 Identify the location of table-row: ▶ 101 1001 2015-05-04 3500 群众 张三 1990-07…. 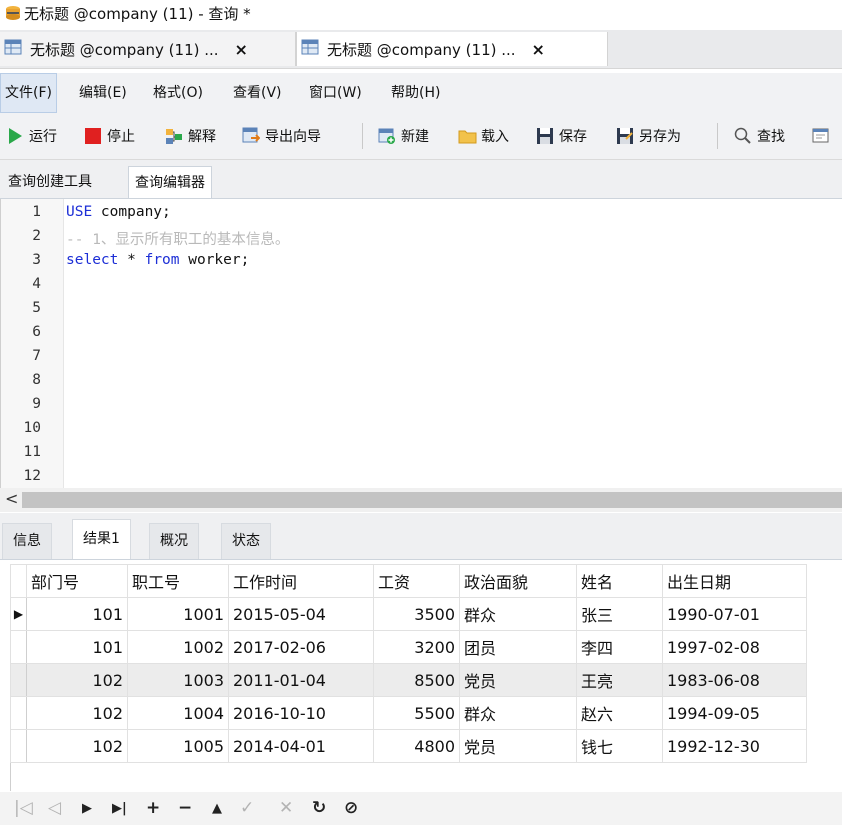
(408, 614).